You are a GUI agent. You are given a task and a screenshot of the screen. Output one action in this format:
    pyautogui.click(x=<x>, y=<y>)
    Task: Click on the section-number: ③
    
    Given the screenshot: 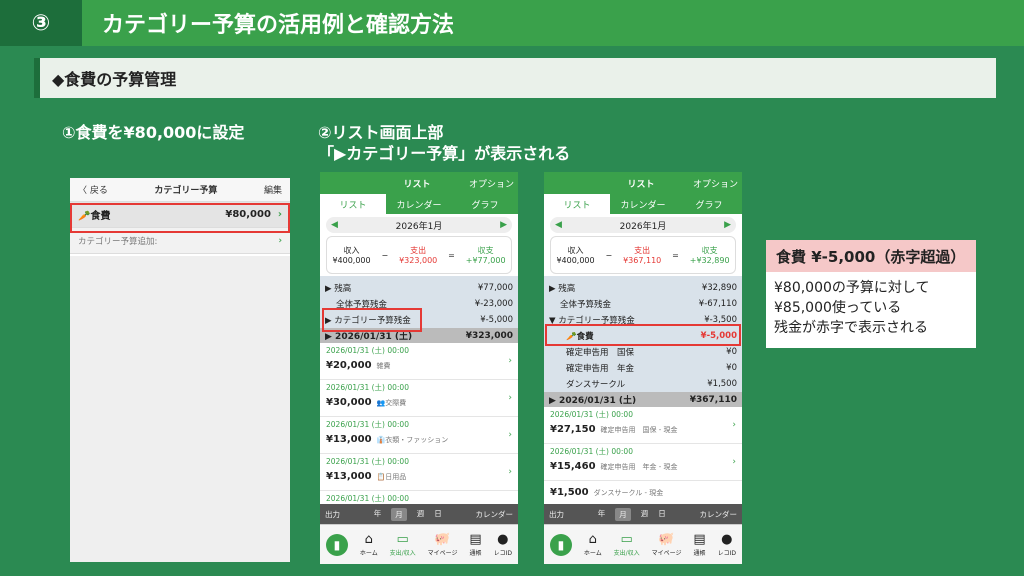 What is the action you would take?
    pyautogui.click(x=41, y=23)
    